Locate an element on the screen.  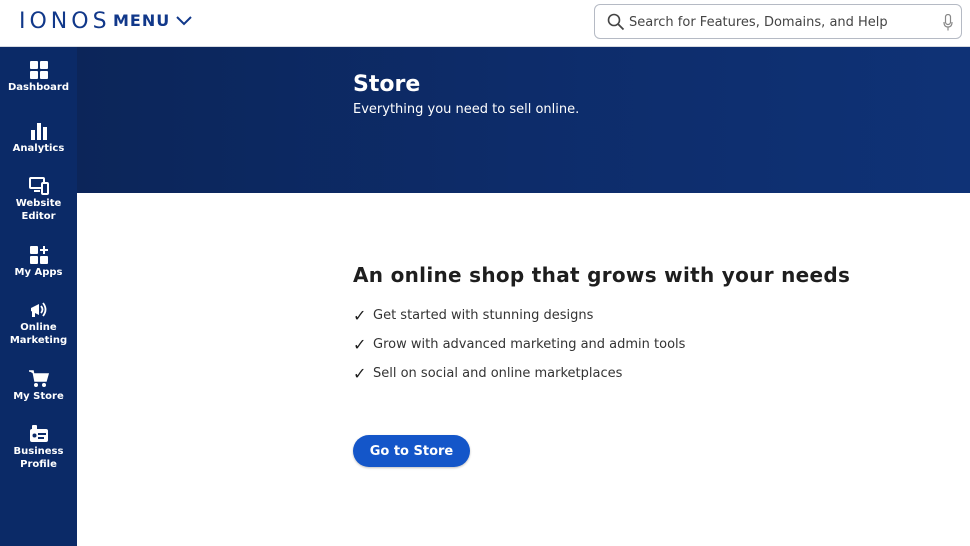
sidebar-item-label: Business Profile is located at coordinates (38, 458).